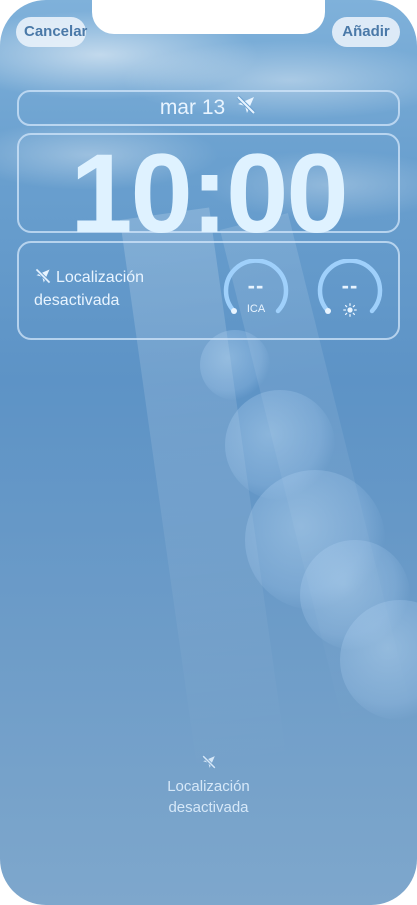 Image resolution: width=417 pixels, height=905 pixels. I want to click on cancel-button: Cancelar, so click(51, 32).